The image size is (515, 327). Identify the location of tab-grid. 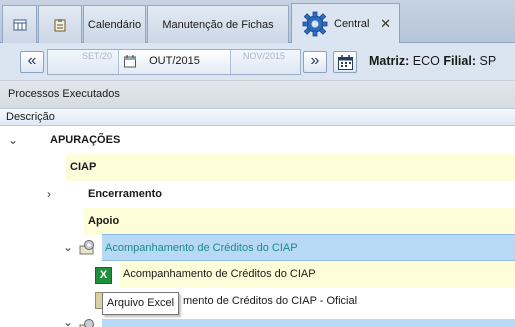
(19, 24).